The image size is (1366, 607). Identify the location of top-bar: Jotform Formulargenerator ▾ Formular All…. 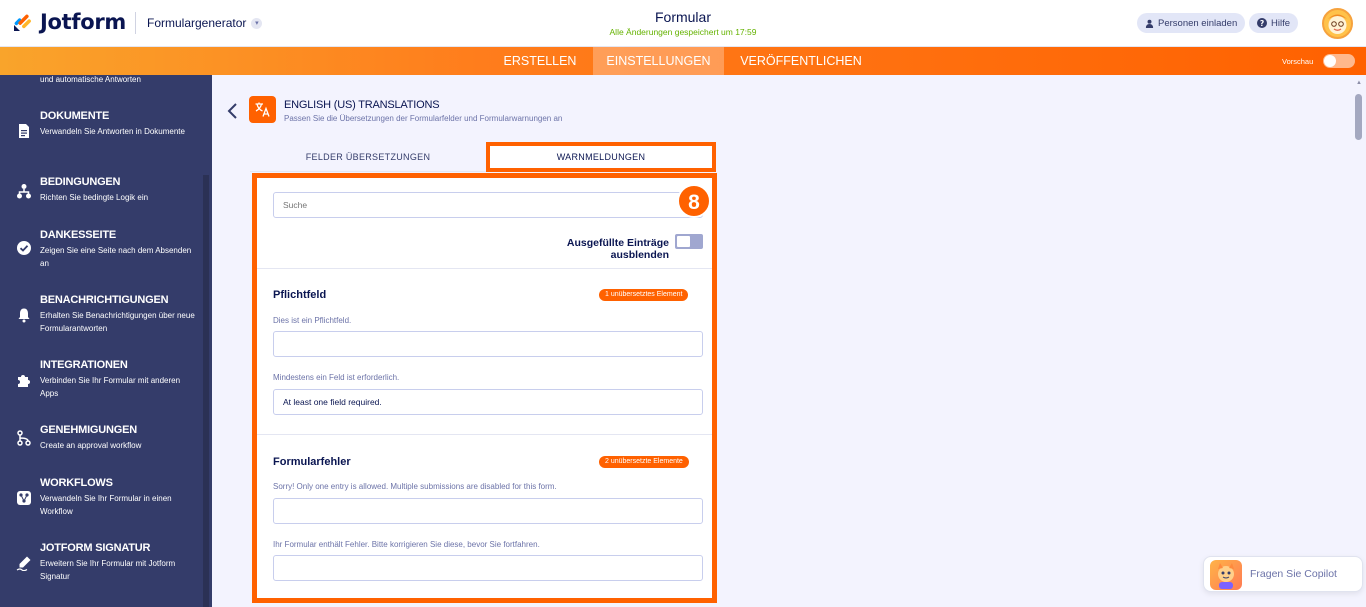
(683, 23).